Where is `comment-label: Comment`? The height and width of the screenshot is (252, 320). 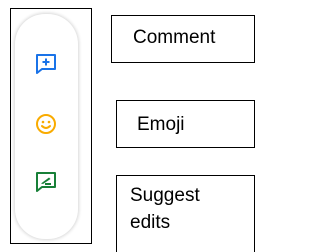 comment-label: Comment is located at coordinates (183, 39).